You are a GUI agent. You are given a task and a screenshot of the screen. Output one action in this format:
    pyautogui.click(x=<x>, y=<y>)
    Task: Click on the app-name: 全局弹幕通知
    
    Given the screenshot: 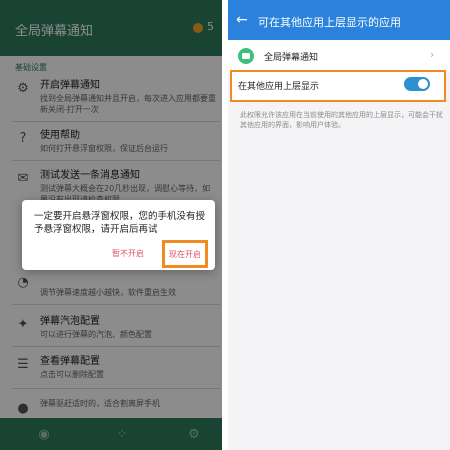 What is the action you would take?
    pyautogui.click(x=291, y=58)
    